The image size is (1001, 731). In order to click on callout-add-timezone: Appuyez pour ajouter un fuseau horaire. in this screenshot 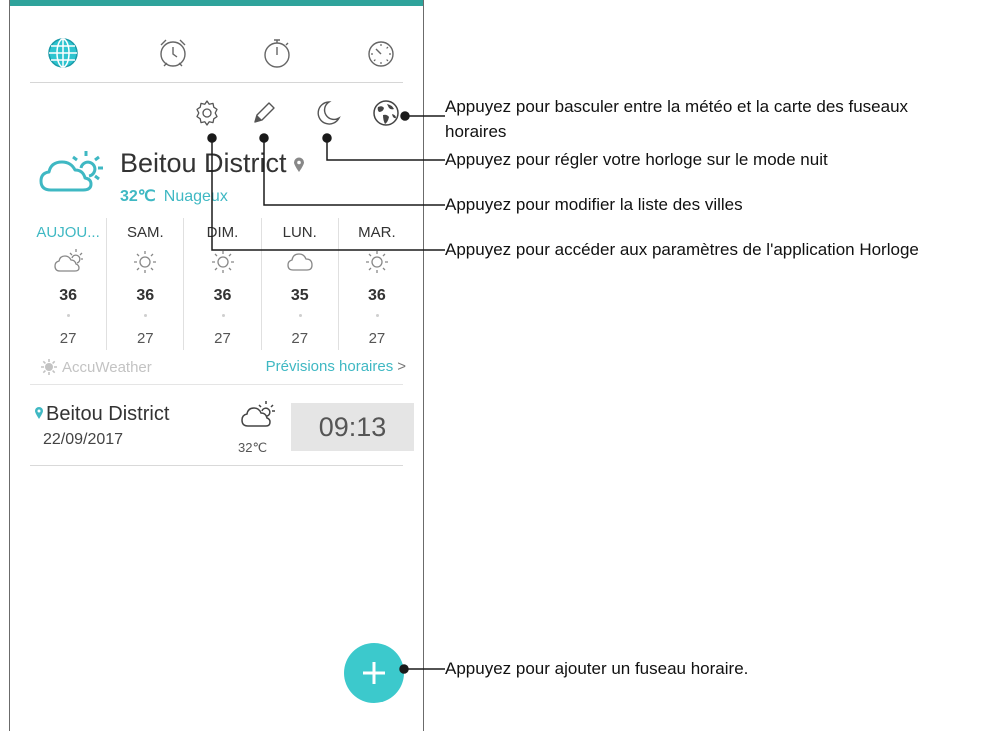, I will do `click(597, 668)`.